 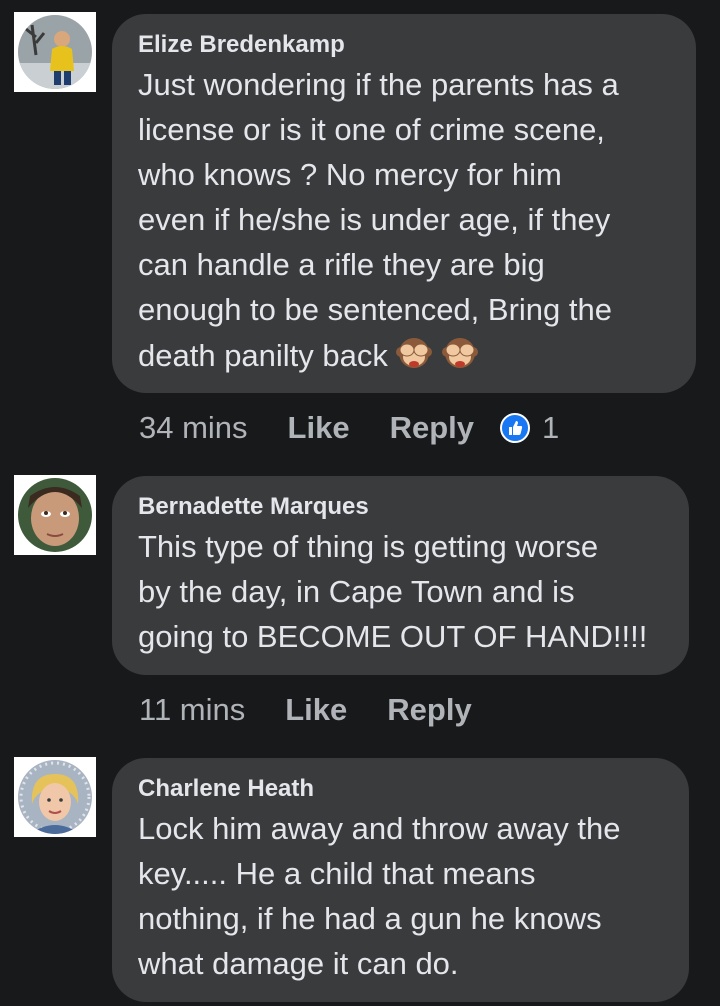 I want to click on reaction-count: 1, so click(x=551, y=427).